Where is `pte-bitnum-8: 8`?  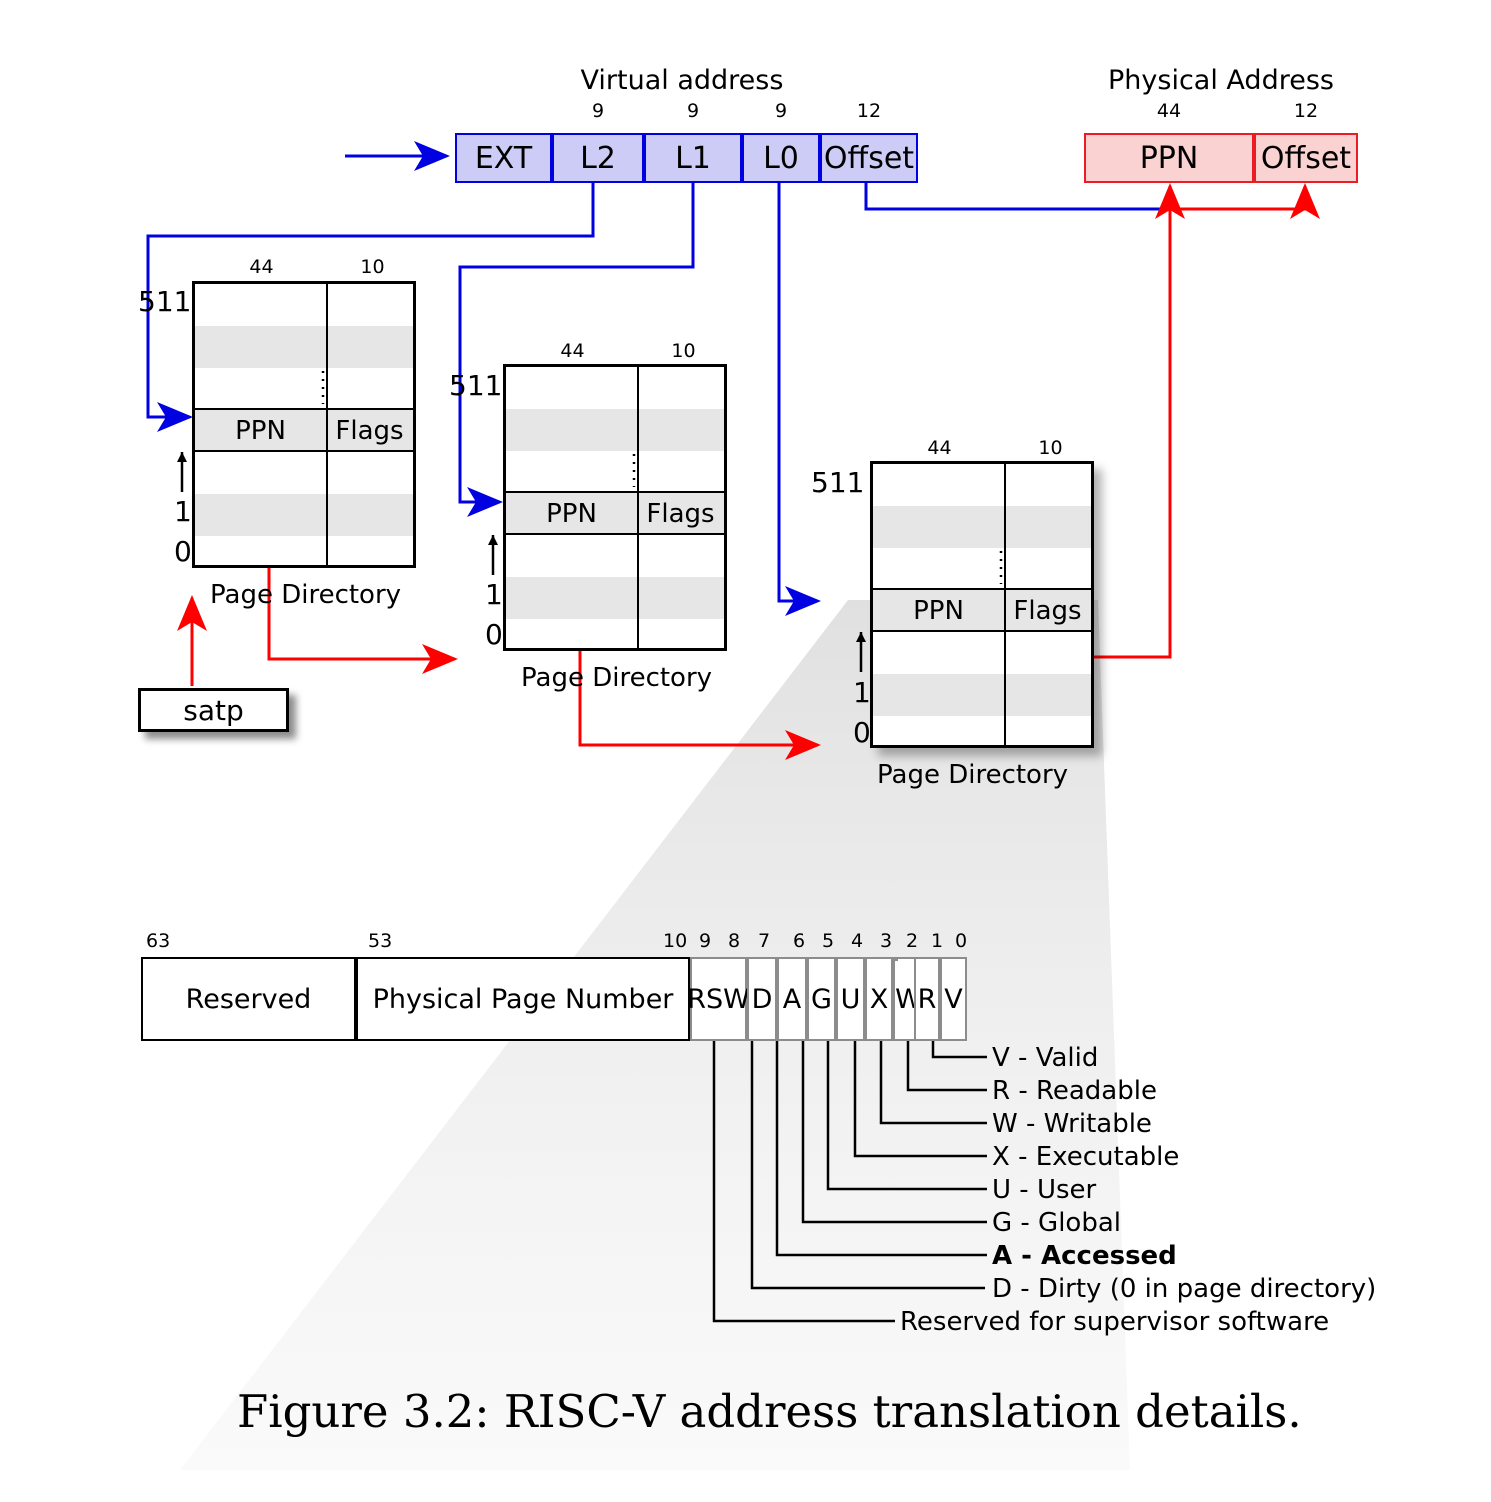
pte-bitnum-8: 8 is located at coordinates (734, 941).